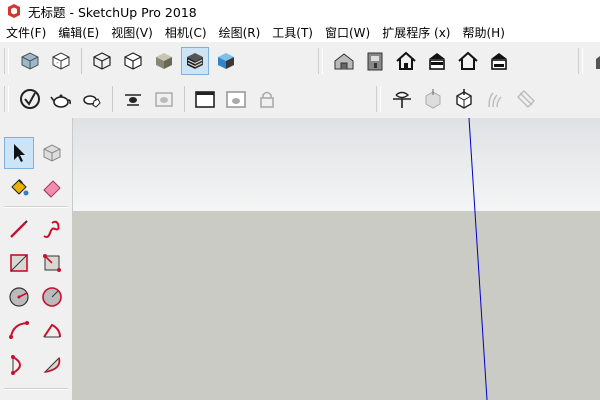  What do you see at coordinates (102, 61) in the screenshot?
I see `wireframe-icon` at bounding box center [102, 61].